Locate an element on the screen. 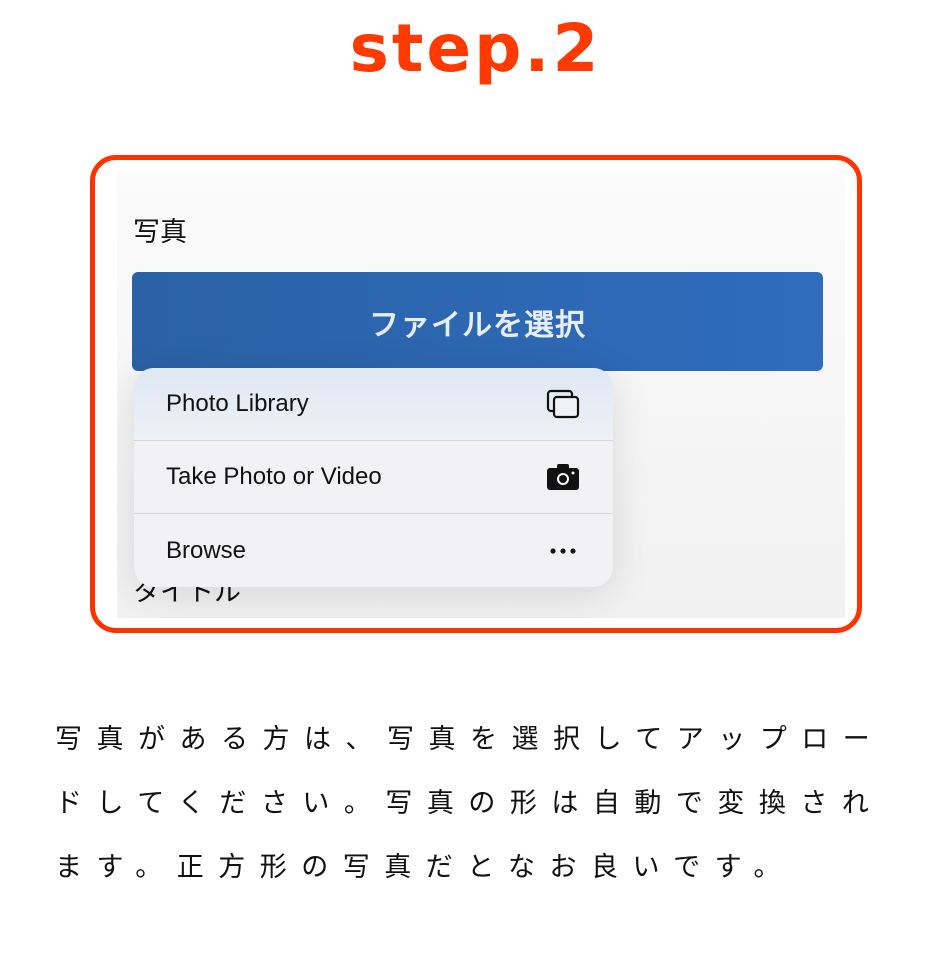 The width and height of the screenshot is (951, 957). photo-library-icon is located at coordinates (563, 404).